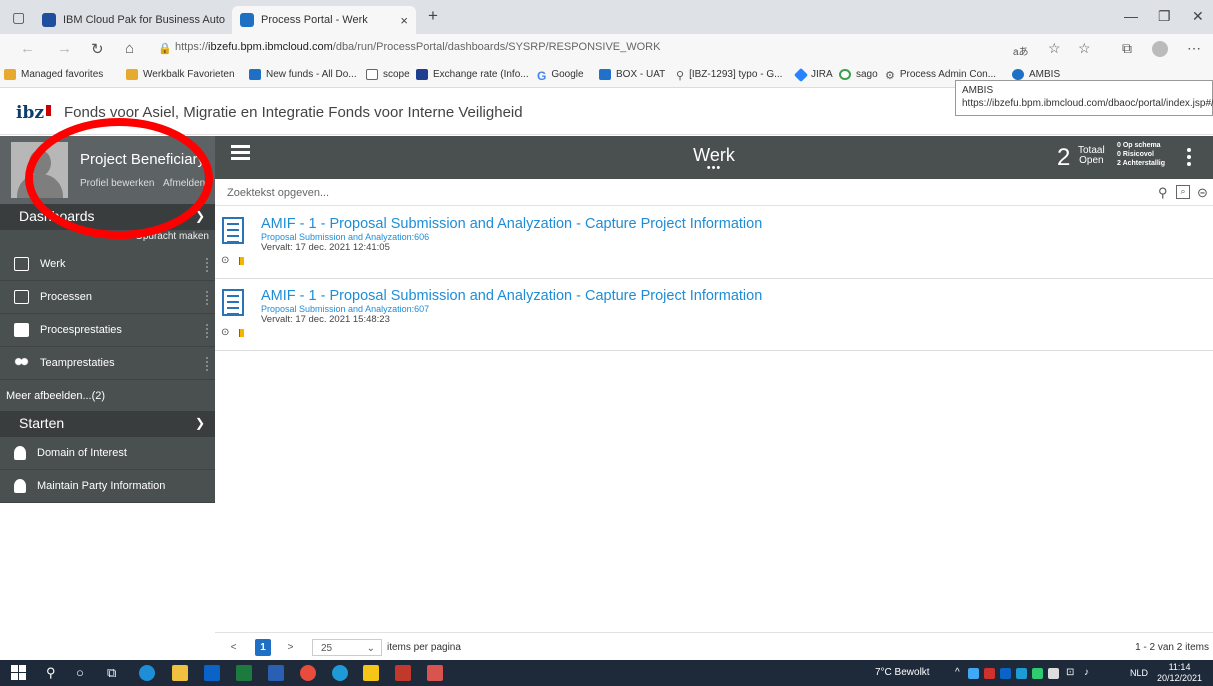 The height and width of the screenshot is (686, 1213). Describe the element at coordinates (1021, 673) in the screenshot. I see `tray-skype-icon` at that location.